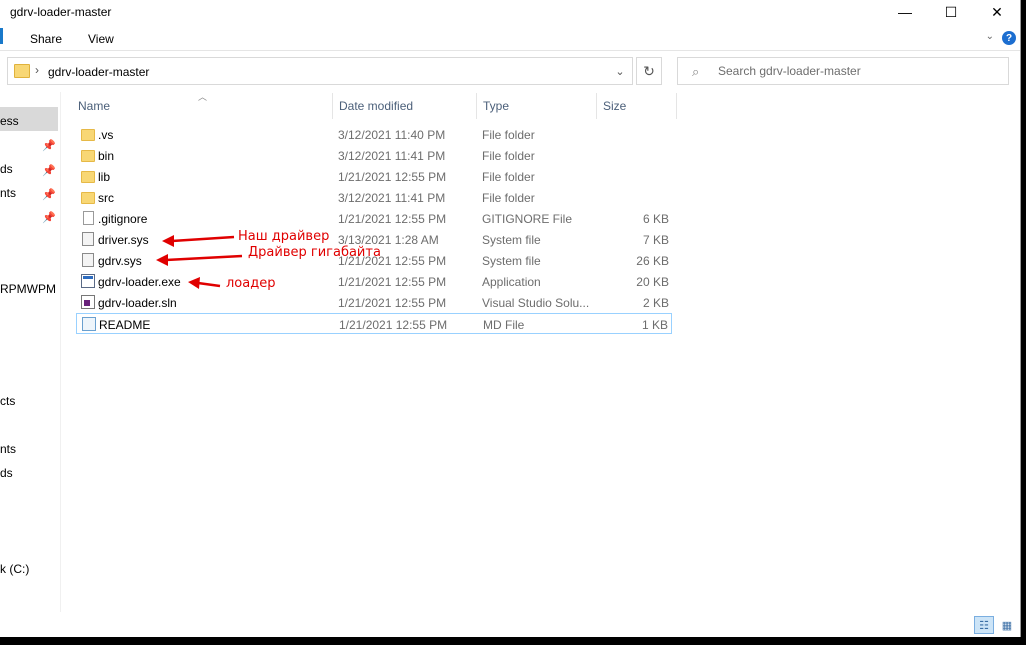 Image resolution: width=1026 pixels, height=645 pixels. What do you see at coordinates (203, 239) in the screenshot?
I see `arrow-driver` at bounding box center [203, 239].